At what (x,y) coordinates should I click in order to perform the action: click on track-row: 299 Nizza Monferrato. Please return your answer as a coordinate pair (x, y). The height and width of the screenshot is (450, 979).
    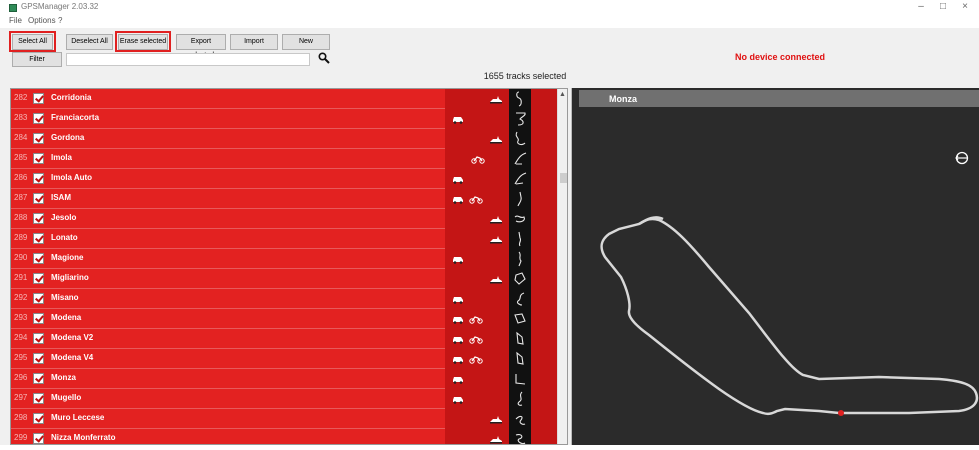
    Looking at the image, I should click on (284, 436).